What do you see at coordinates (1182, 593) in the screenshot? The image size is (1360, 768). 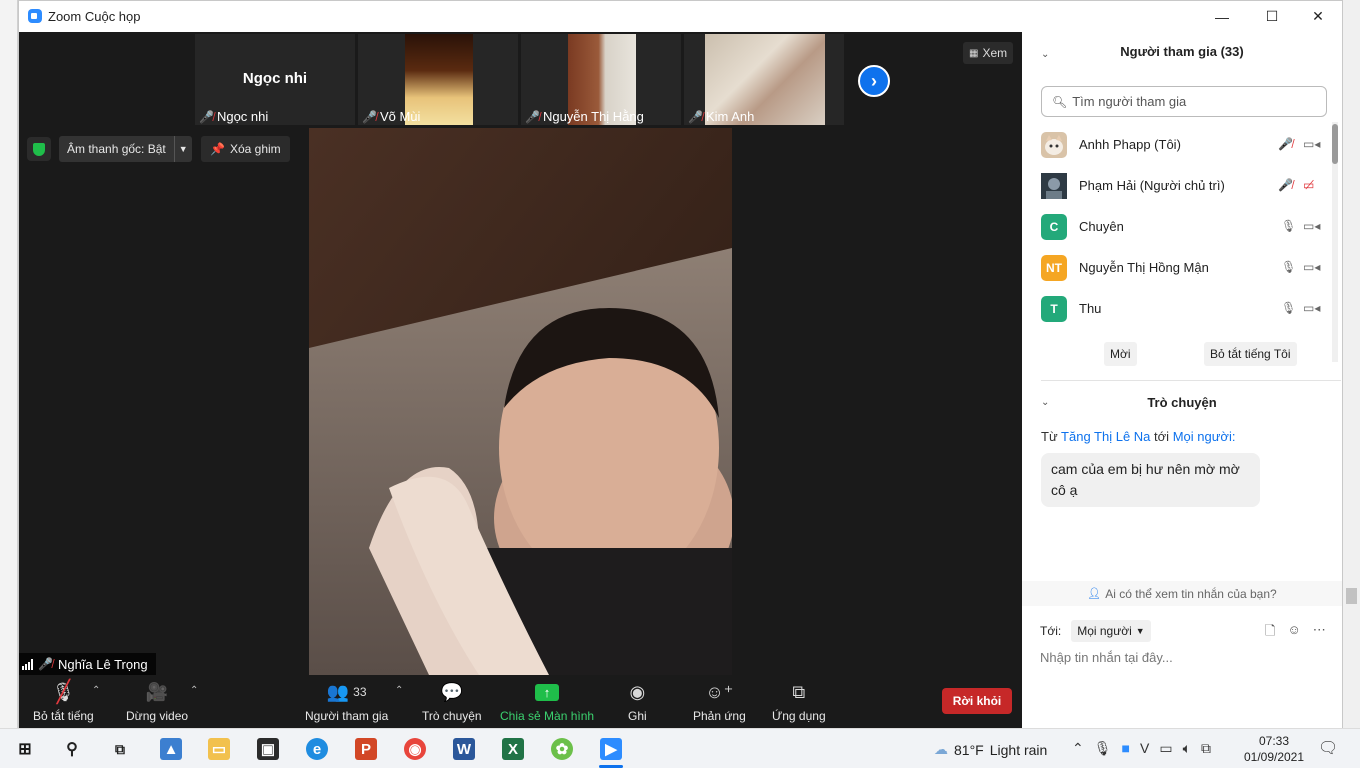 I see `chat-visibility-notice: 👤︎ Ai có thể xem tin nhắn của bạn?` at bounding box center [1182, 593].